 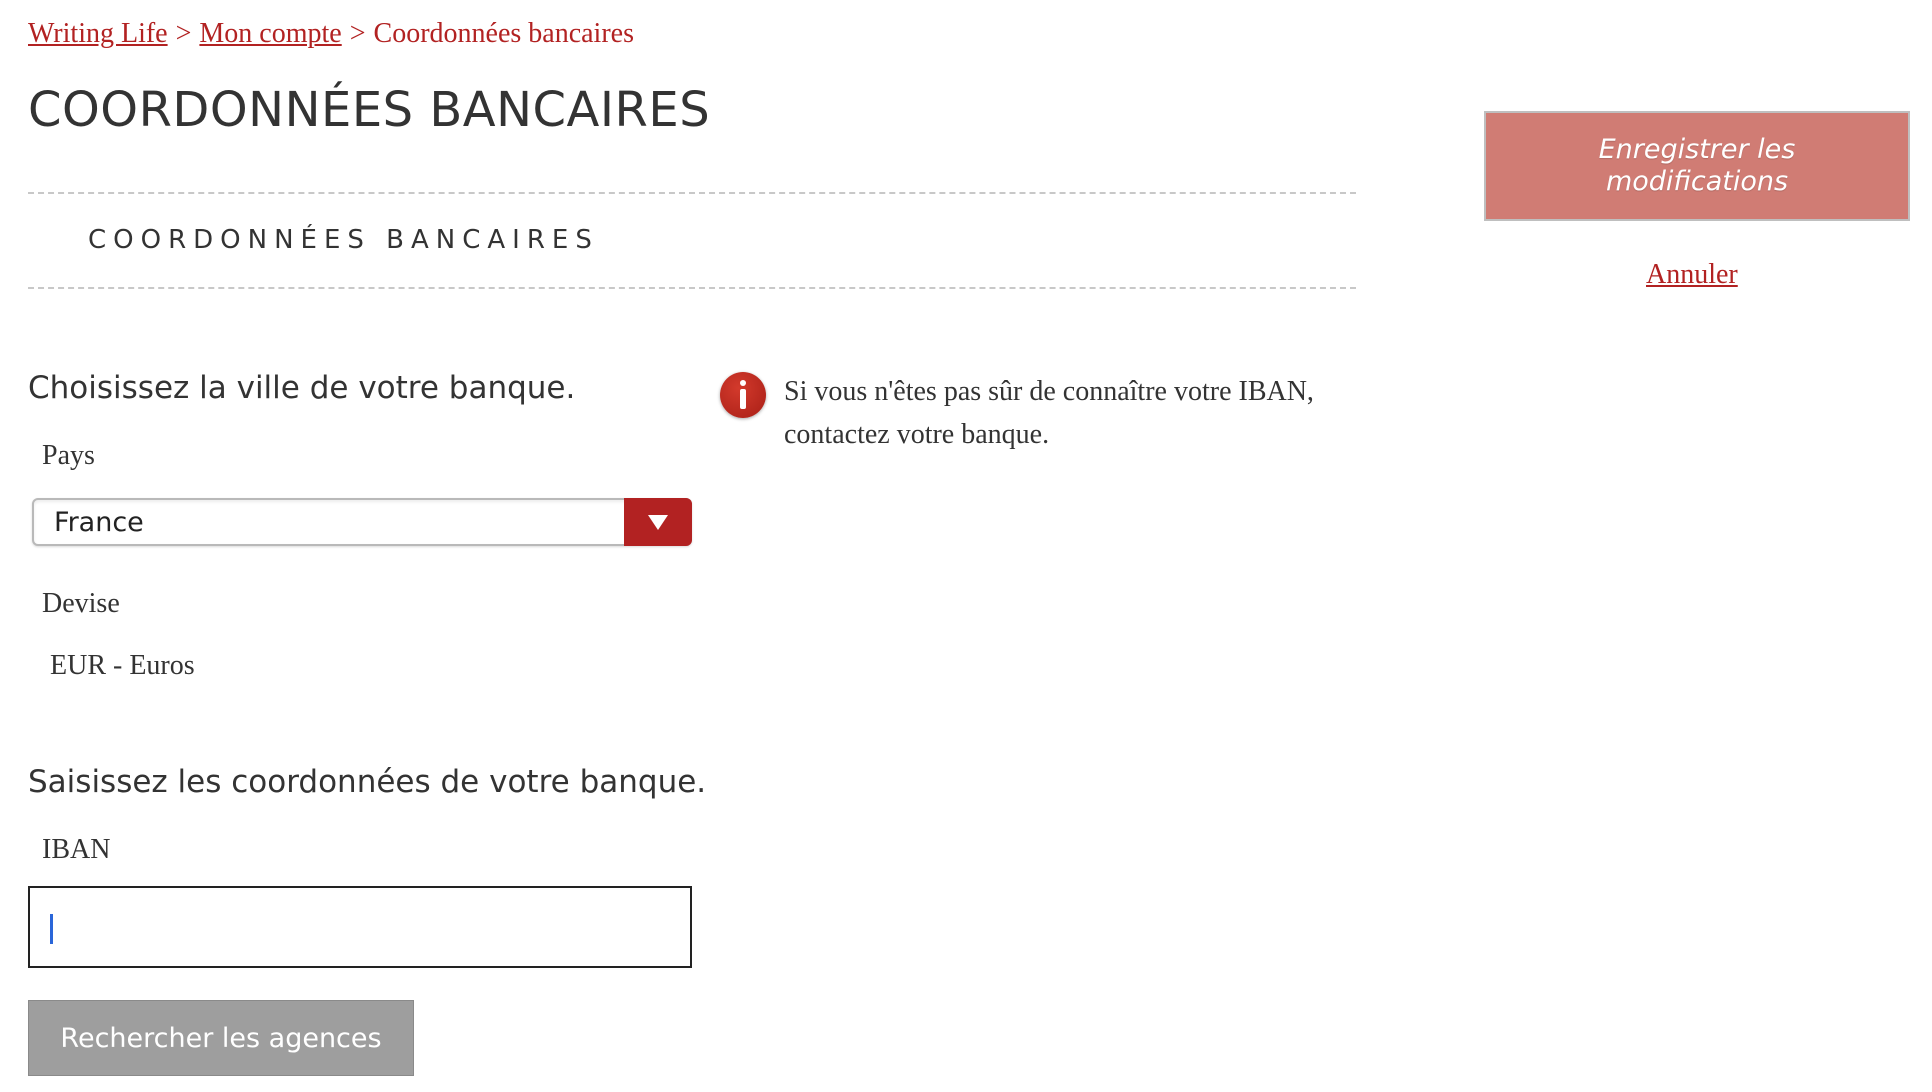 What do you see at coordinates (743, 383) in the screenshot?
I see `info-icon-dot` at bounding box center [743, 383].